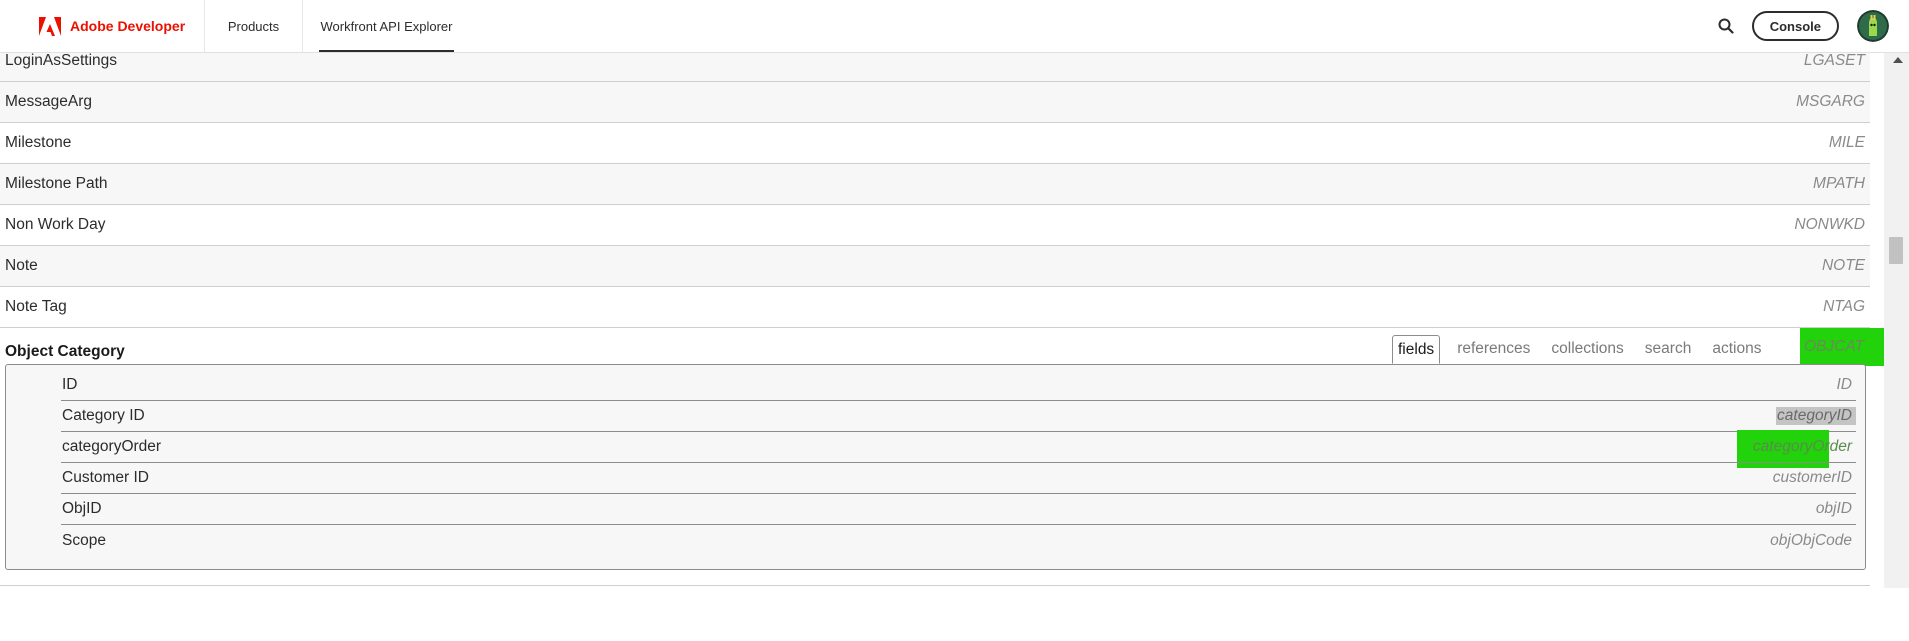 The height and width of the screenshot is (641, 1909). Describe the element at coordinates (105, 477) in the screenshot. I see `field-name: Customer ID` at that location.